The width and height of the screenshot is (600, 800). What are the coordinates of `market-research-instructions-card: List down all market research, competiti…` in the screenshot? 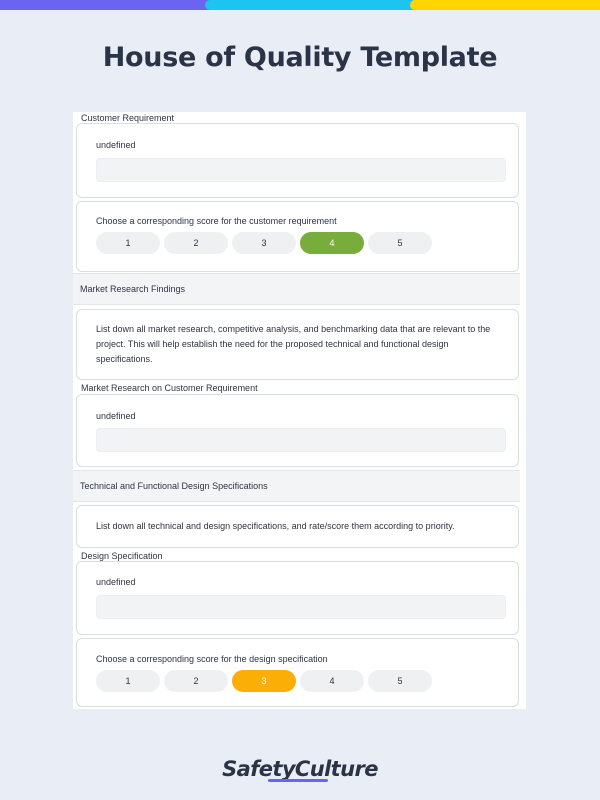 It's located at (297, 344).